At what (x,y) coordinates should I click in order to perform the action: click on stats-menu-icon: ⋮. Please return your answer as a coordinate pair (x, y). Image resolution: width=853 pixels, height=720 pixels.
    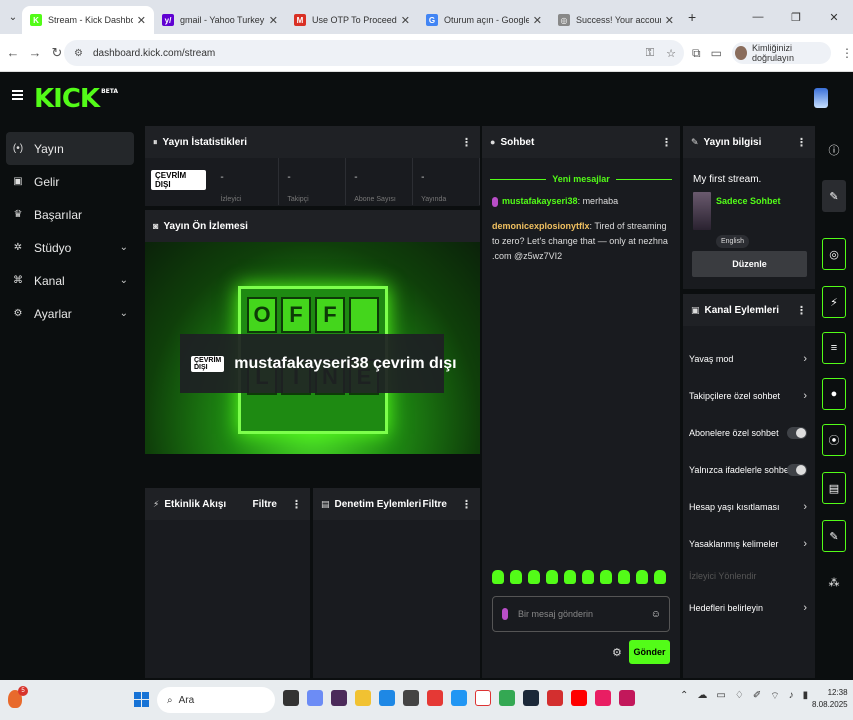
    Looking at the image, I should click on (466, 142).